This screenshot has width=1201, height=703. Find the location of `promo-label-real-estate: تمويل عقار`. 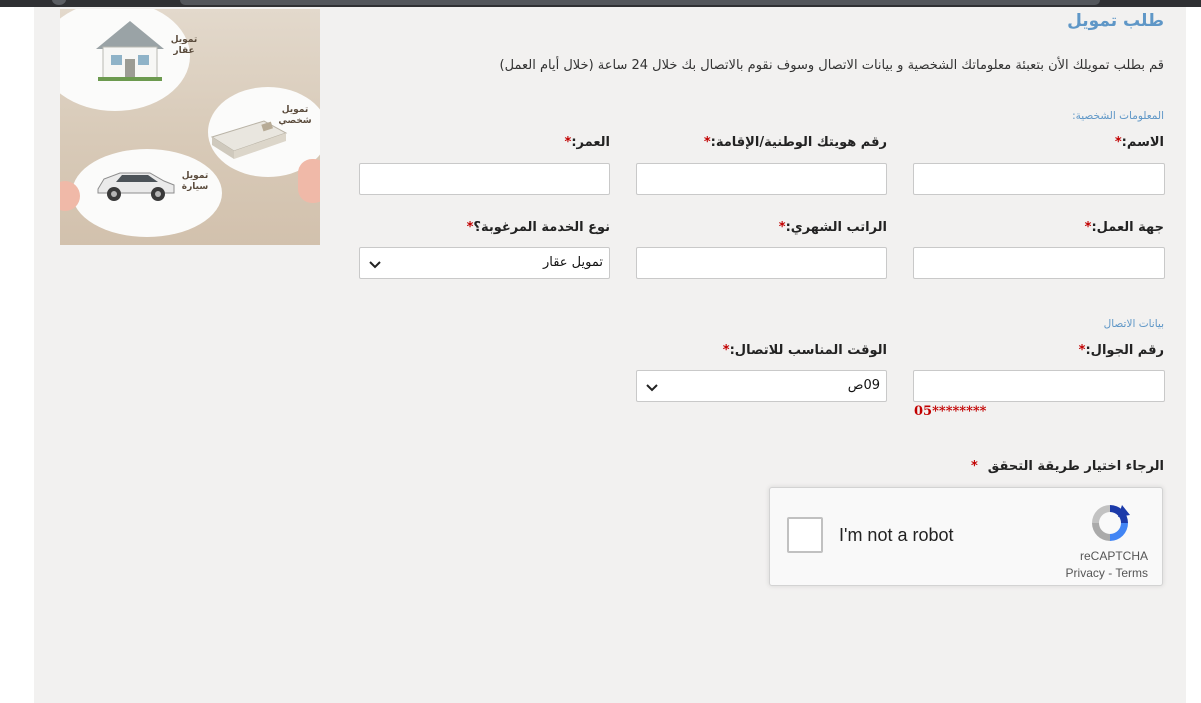

promo-label-real-estate: تمويل عقار is located at coordinates (184, 45).